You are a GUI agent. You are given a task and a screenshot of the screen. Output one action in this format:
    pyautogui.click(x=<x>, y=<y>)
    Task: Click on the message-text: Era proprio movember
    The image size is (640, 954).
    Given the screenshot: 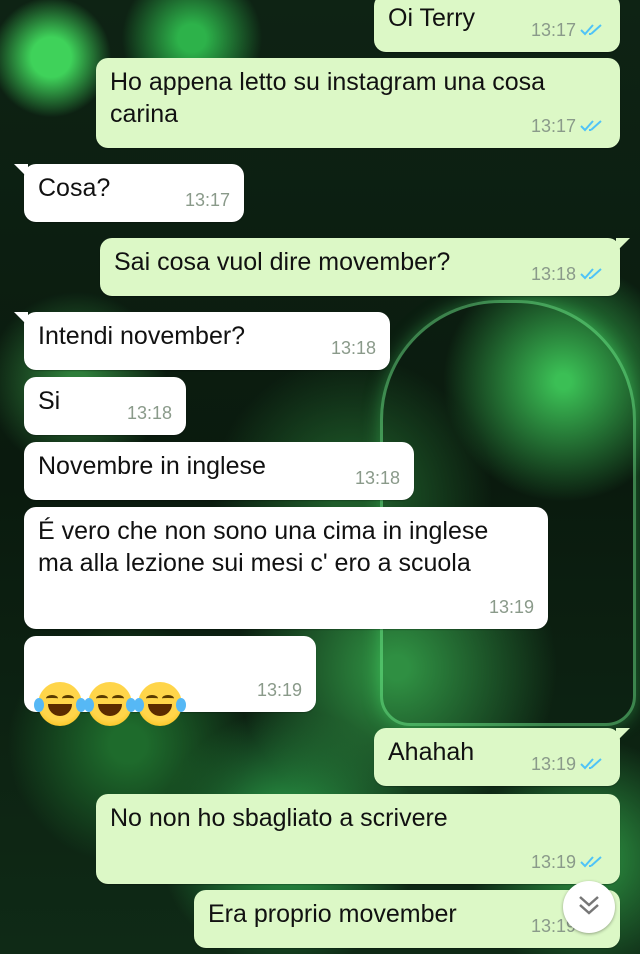 What is the action you would take?
    pyautogui.click(x=332, y=914)
    